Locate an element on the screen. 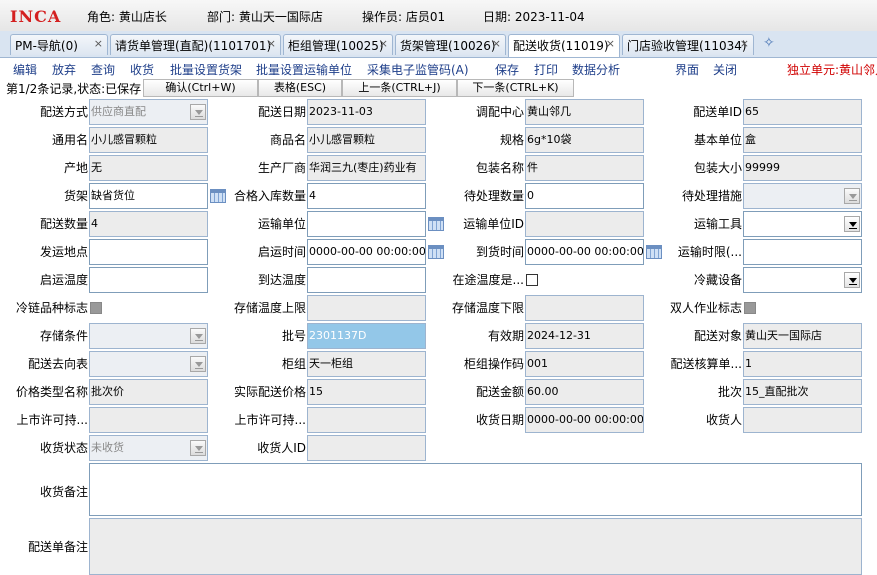  menu-print: 打印 is located at coordinates (546, 69).